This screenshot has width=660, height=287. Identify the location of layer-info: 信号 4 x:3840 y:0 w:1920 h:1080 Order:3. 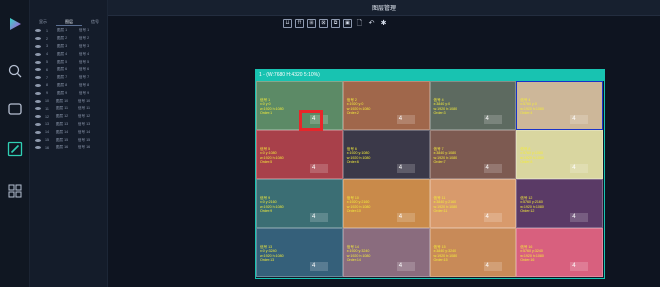
(446, 106).